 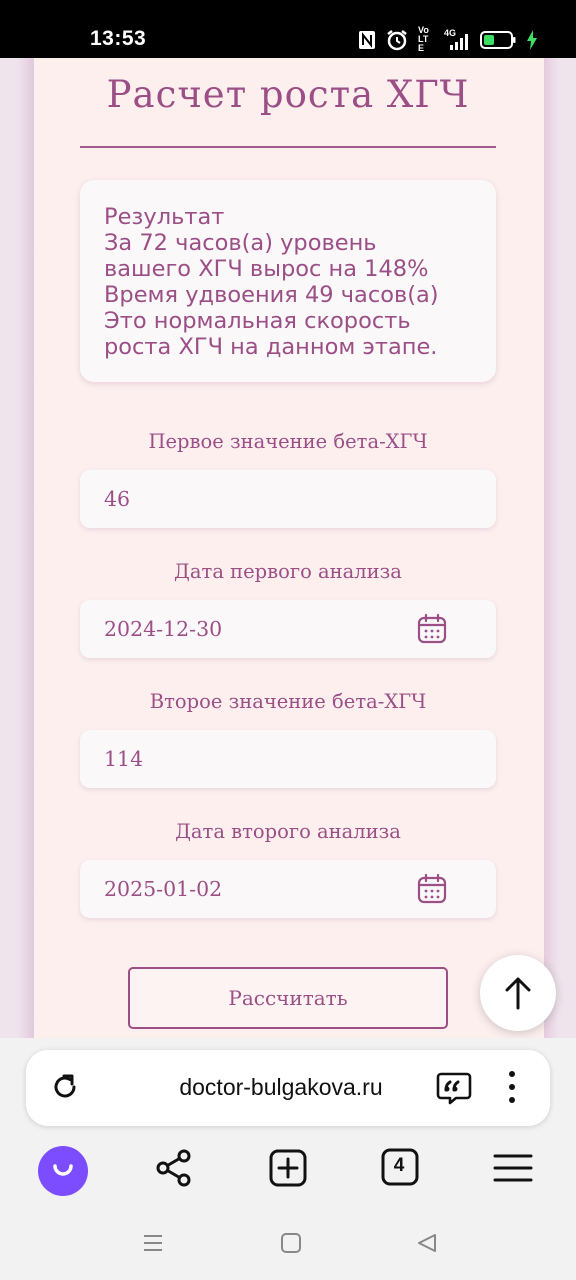 I want to click on title-divider, so click(x=288, y=147).